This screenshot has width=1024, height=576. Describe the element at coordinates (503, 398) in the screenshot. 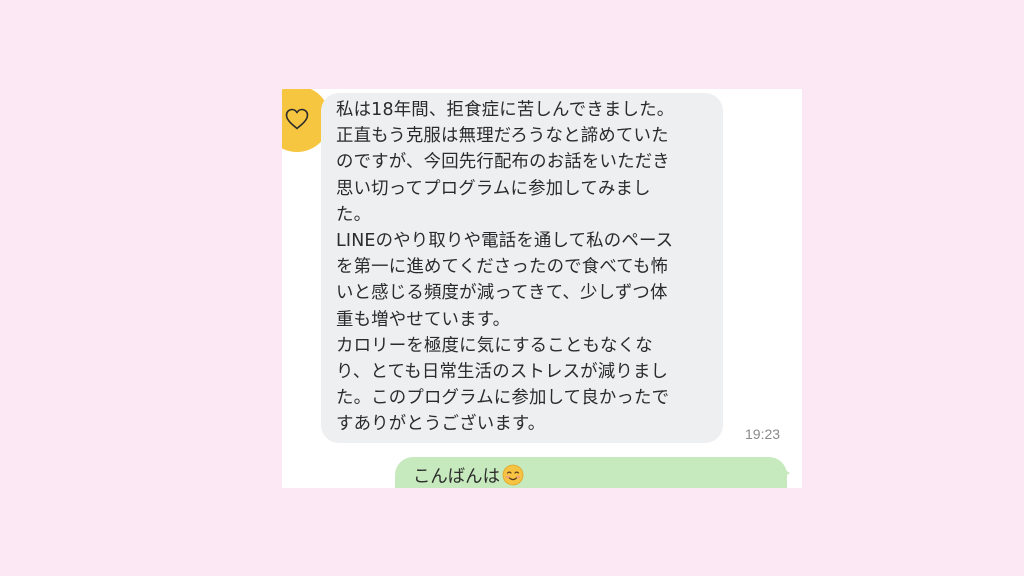

I see `message-line: た。このプログラムに参加して良かったで` at that location.